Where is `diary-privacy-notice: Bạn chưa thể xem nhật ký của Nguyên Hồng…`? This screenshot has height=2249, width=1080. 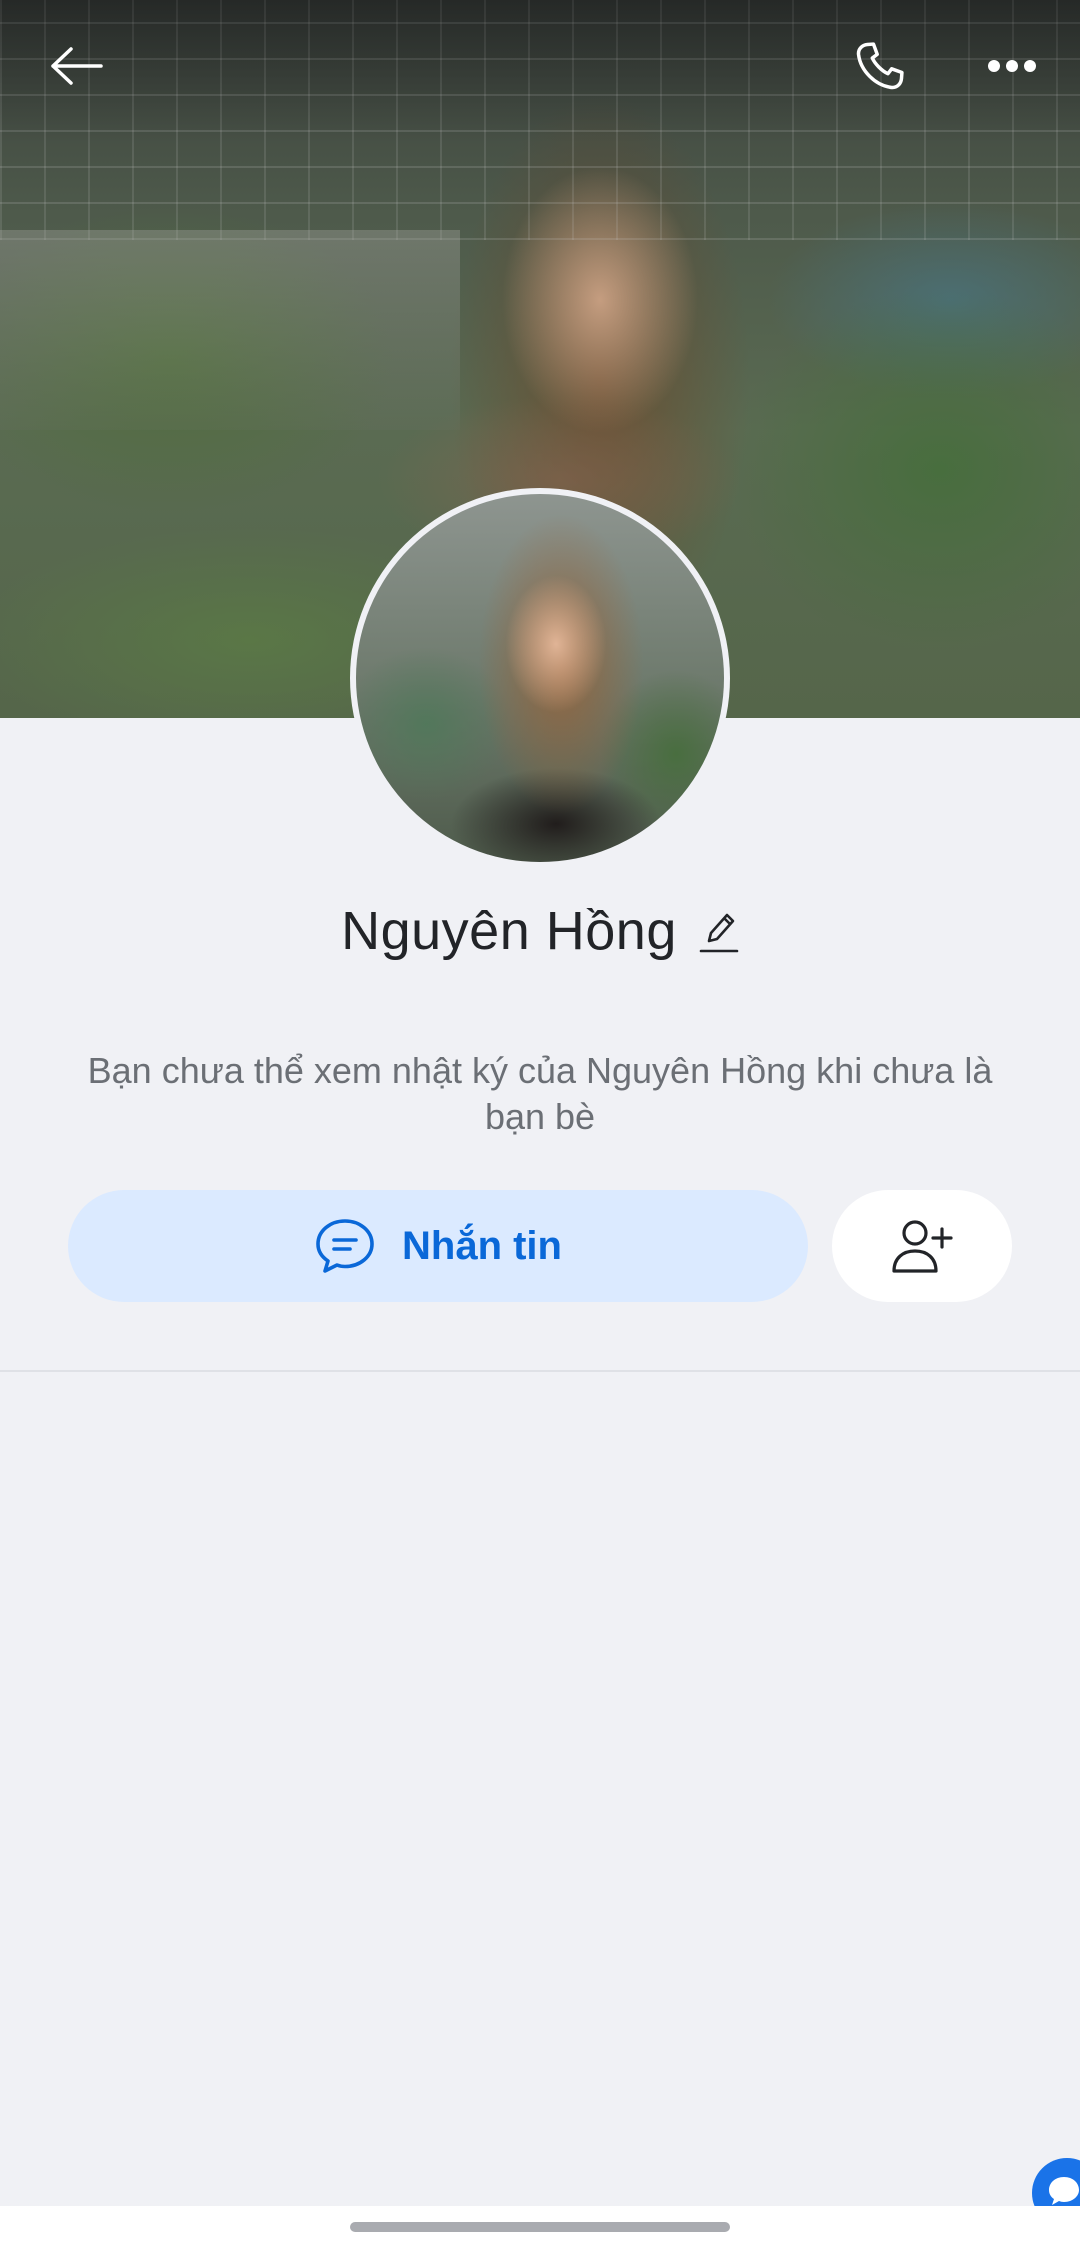
diary-privacy-notice: Bạn chưa thể xem nhật ký của Nguyên Hồng… is located at coordinates (540, 1093).